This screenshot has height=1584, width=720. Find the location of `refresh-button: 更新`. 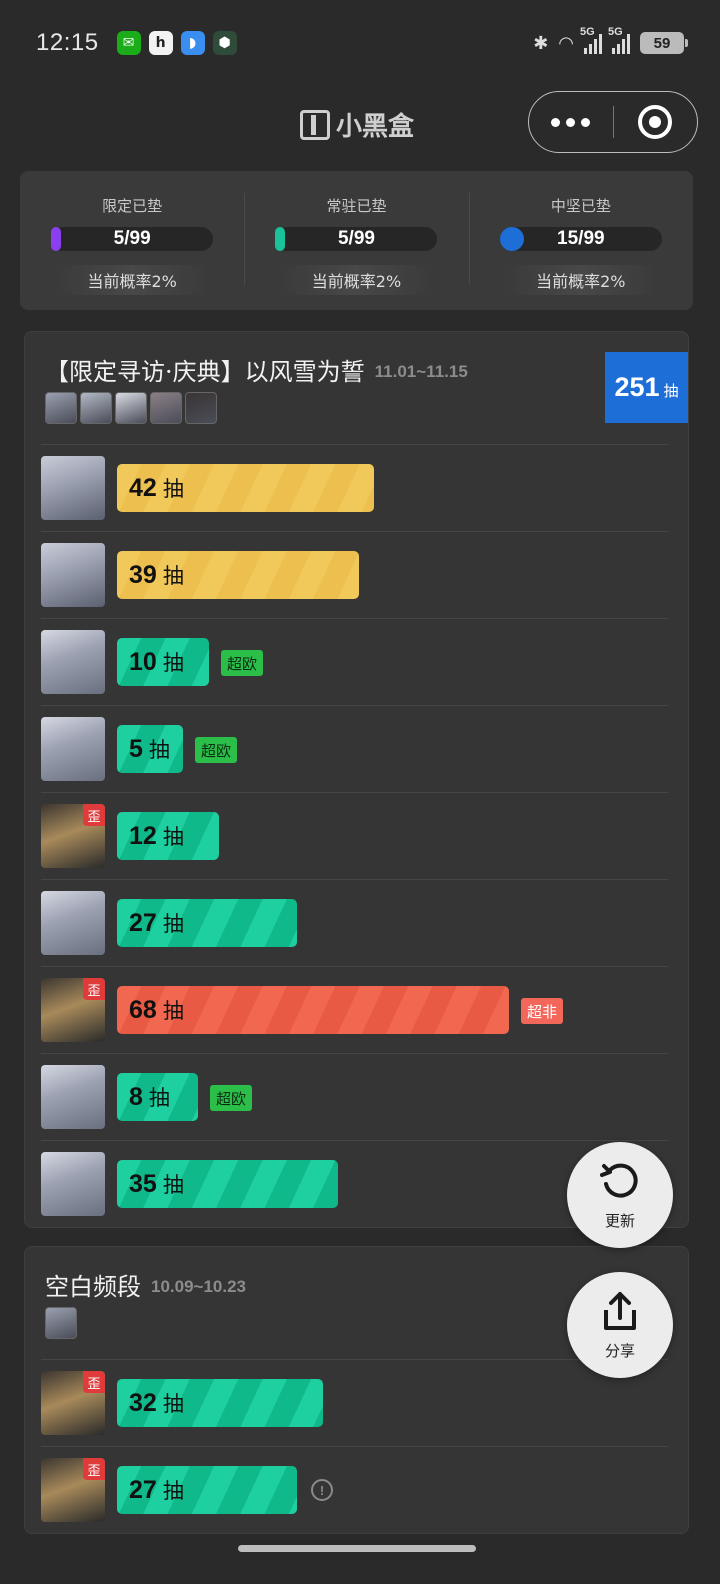

refresh-button: 更新 is located at coordinates (620, 1195).